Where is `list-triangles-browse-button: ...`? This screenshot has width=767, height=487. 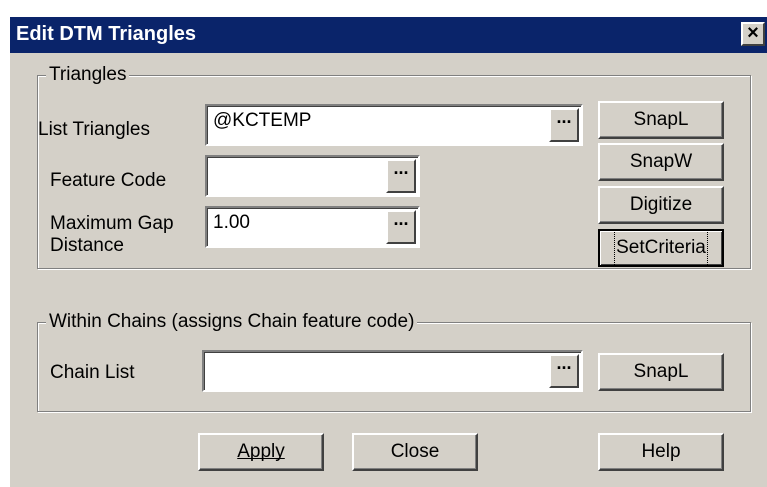
list-triangles-browse-button: ... is located at coordinates (564, 125).